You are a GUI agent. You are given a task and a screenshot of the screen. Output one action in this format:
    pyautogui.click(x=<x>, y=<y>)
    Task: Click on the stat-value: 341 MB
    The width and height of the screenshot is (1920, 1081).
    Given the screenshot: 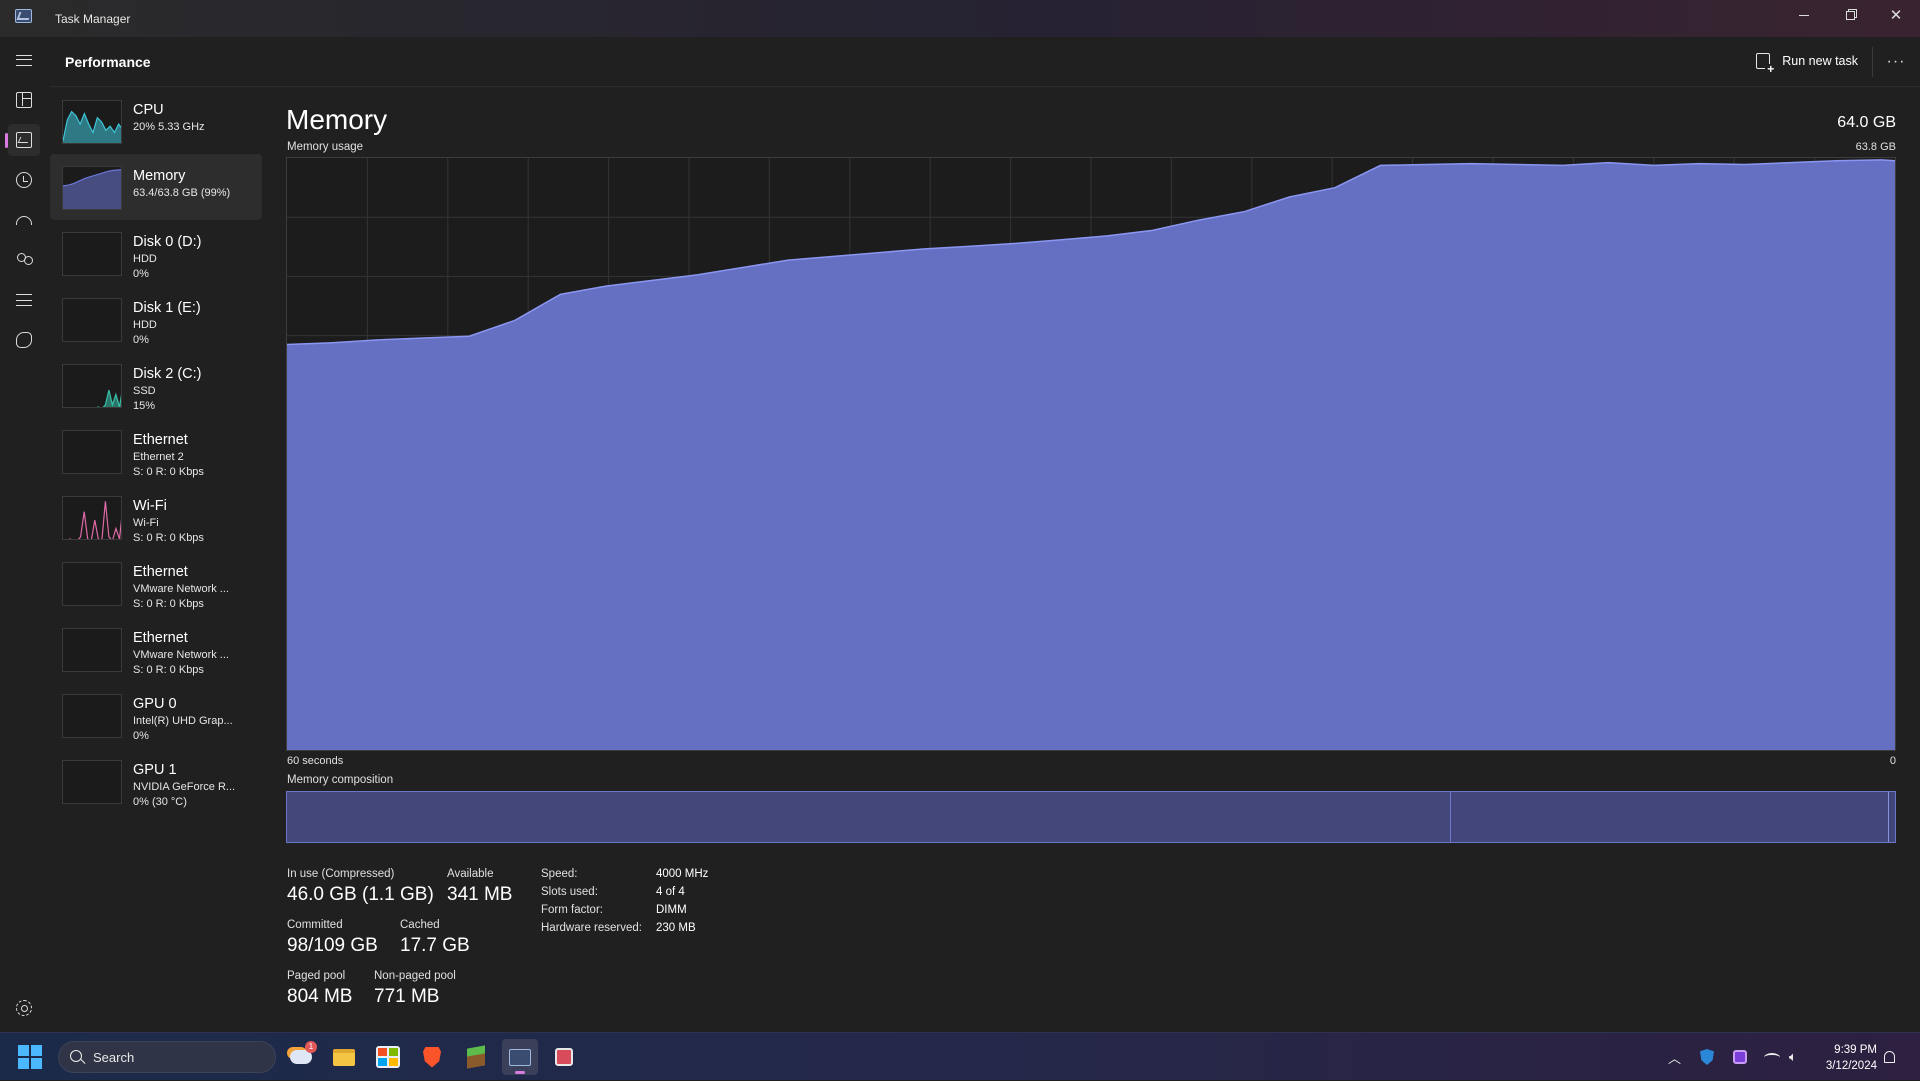 What is the action you would take?
    pyautogui.click(x=479, y=895)
    